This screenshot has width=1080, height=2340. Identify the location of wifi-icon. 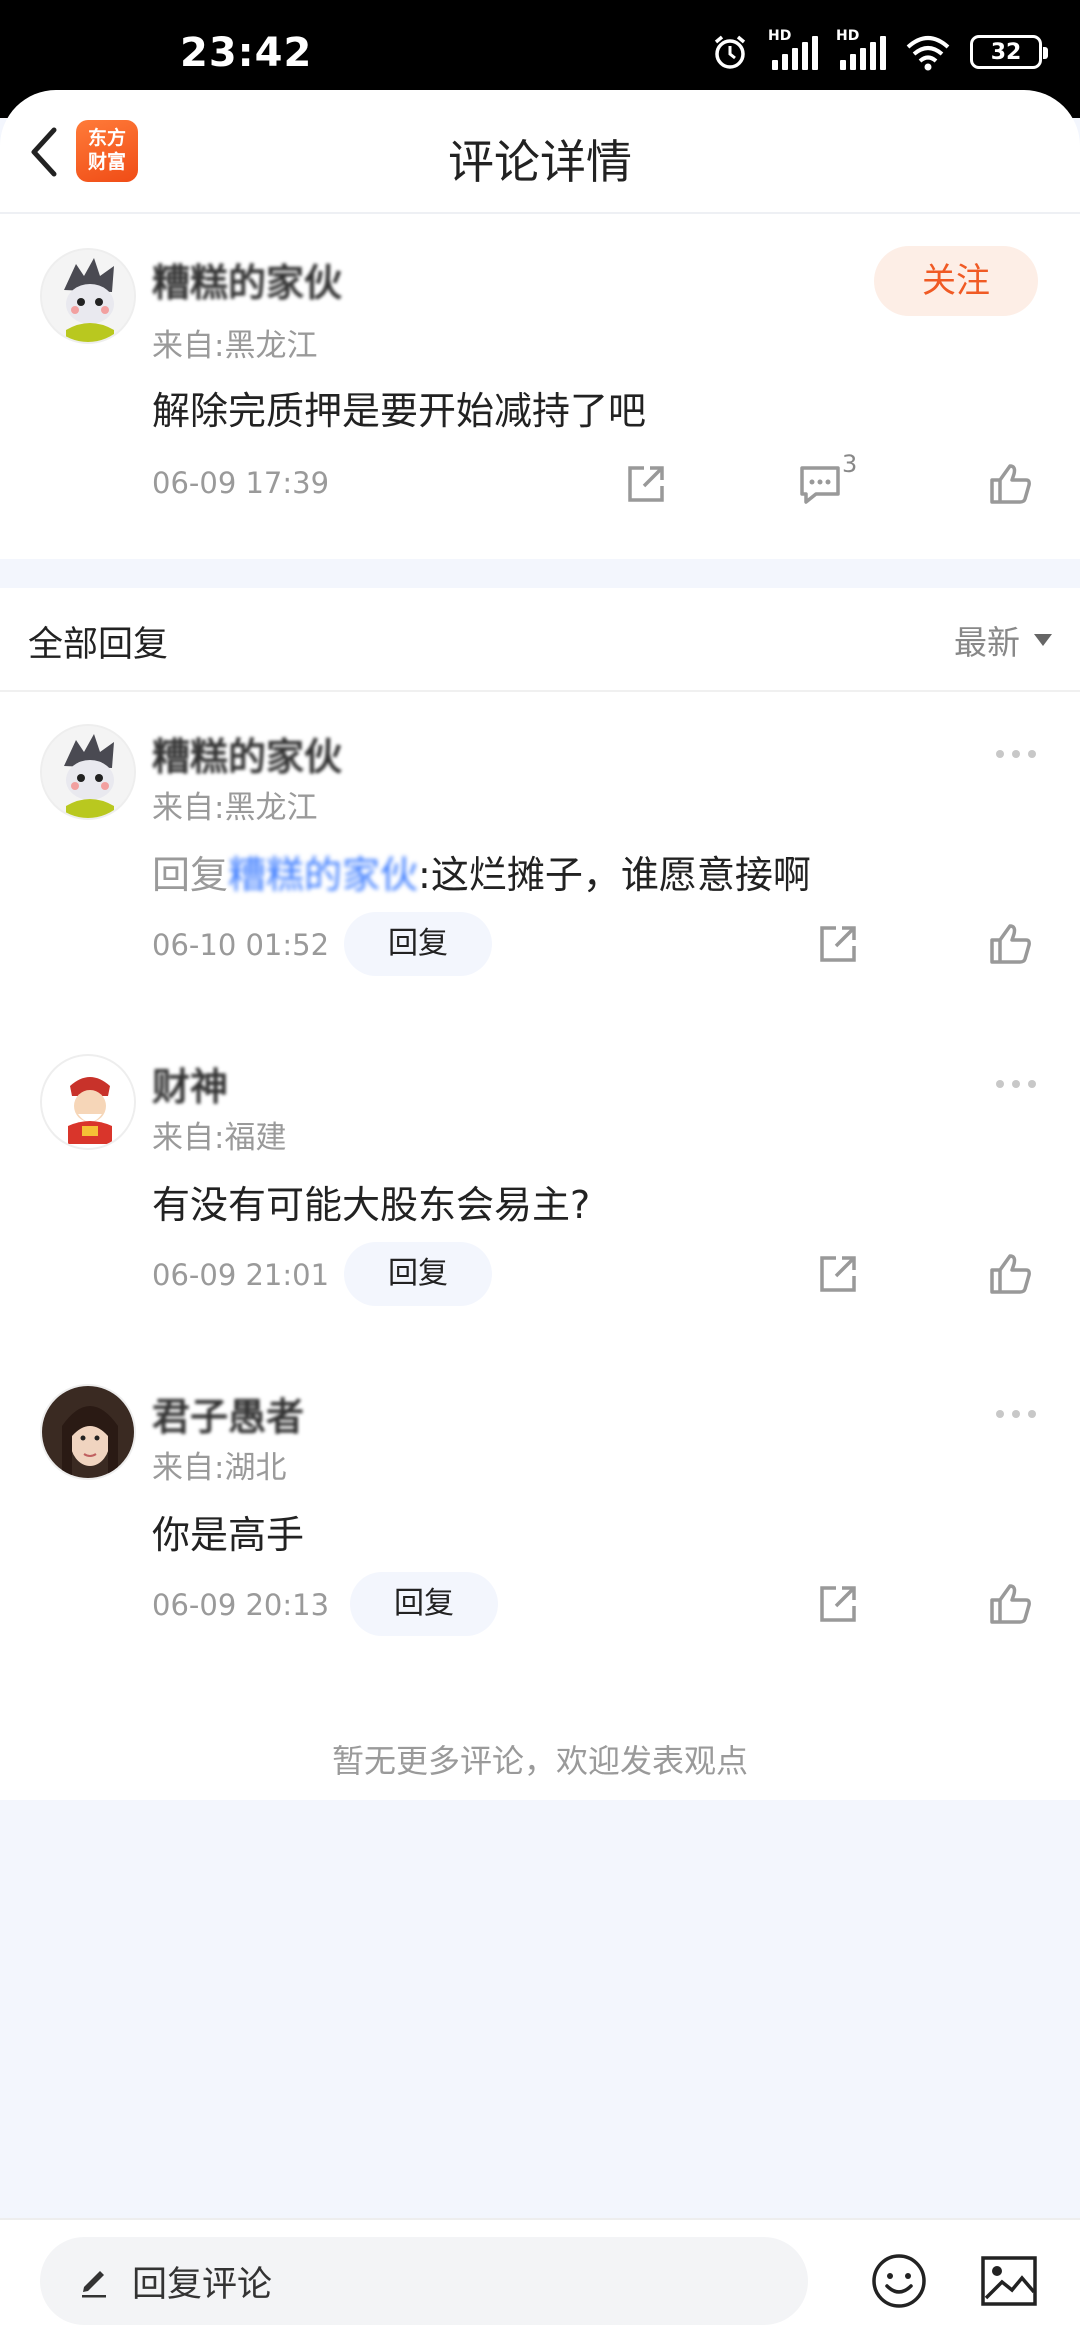
(928, 53).